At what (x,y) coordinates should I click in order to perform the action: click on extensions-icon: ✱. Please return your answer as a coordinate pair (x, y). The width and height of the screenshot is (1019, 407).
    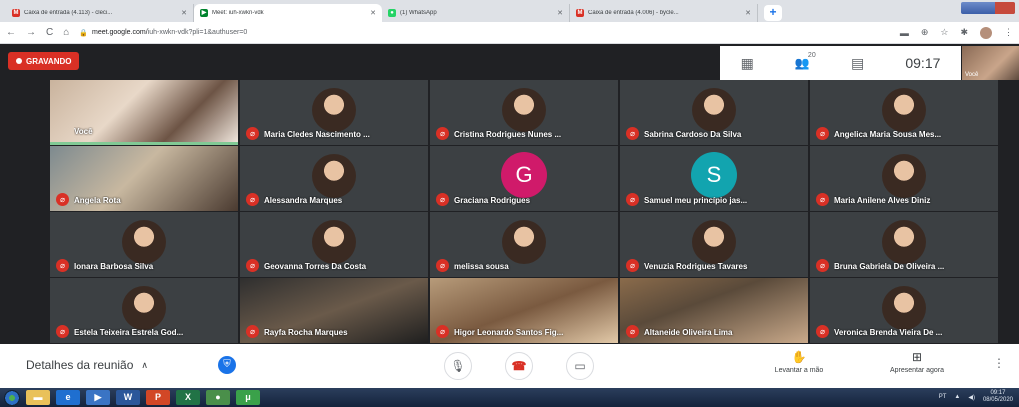
    Looking at the image, I should click on (964, 32).